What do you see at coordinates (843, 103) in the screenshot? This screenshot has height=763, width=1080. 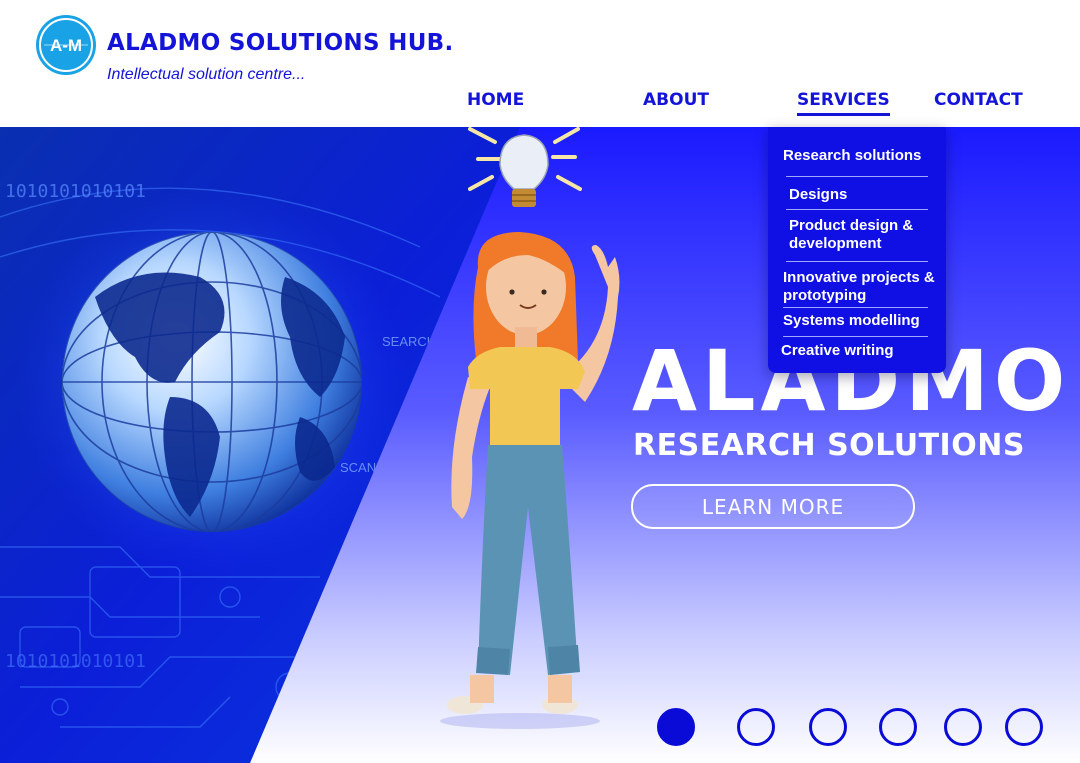 I see `nav-services: SERVICES` at bounding box center [843, 103].